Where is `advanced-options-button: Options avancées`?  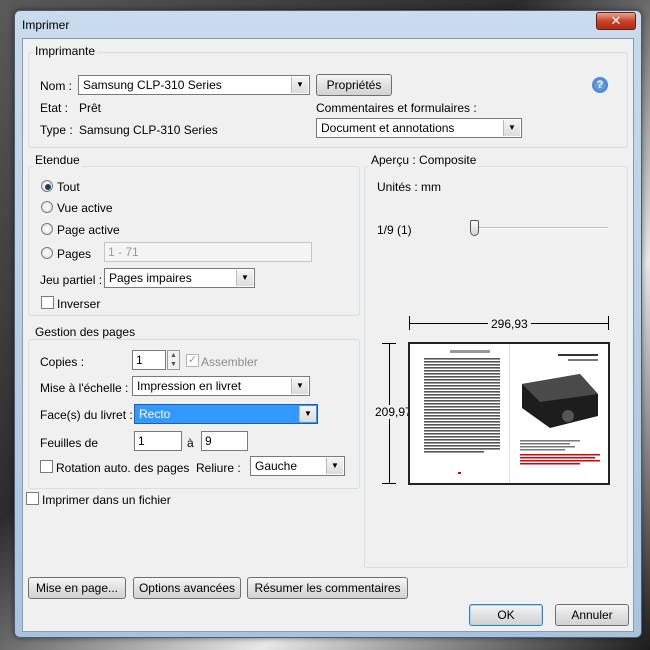
advanced-options-button: Options avancées is located at coordinates (187, 588).